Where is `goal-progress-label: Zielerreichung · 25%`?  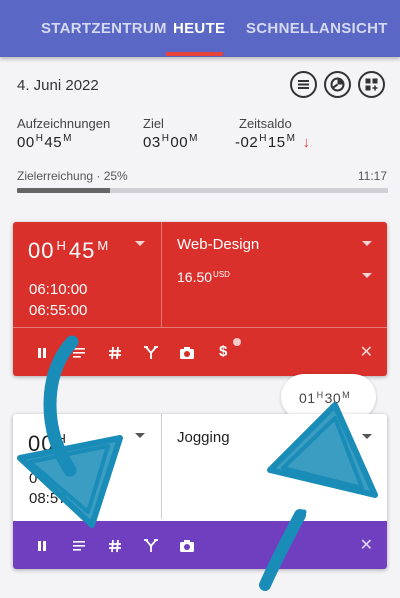
goal-progress-label: Zielerreichung · 25% is located at coordinates (72, 176).